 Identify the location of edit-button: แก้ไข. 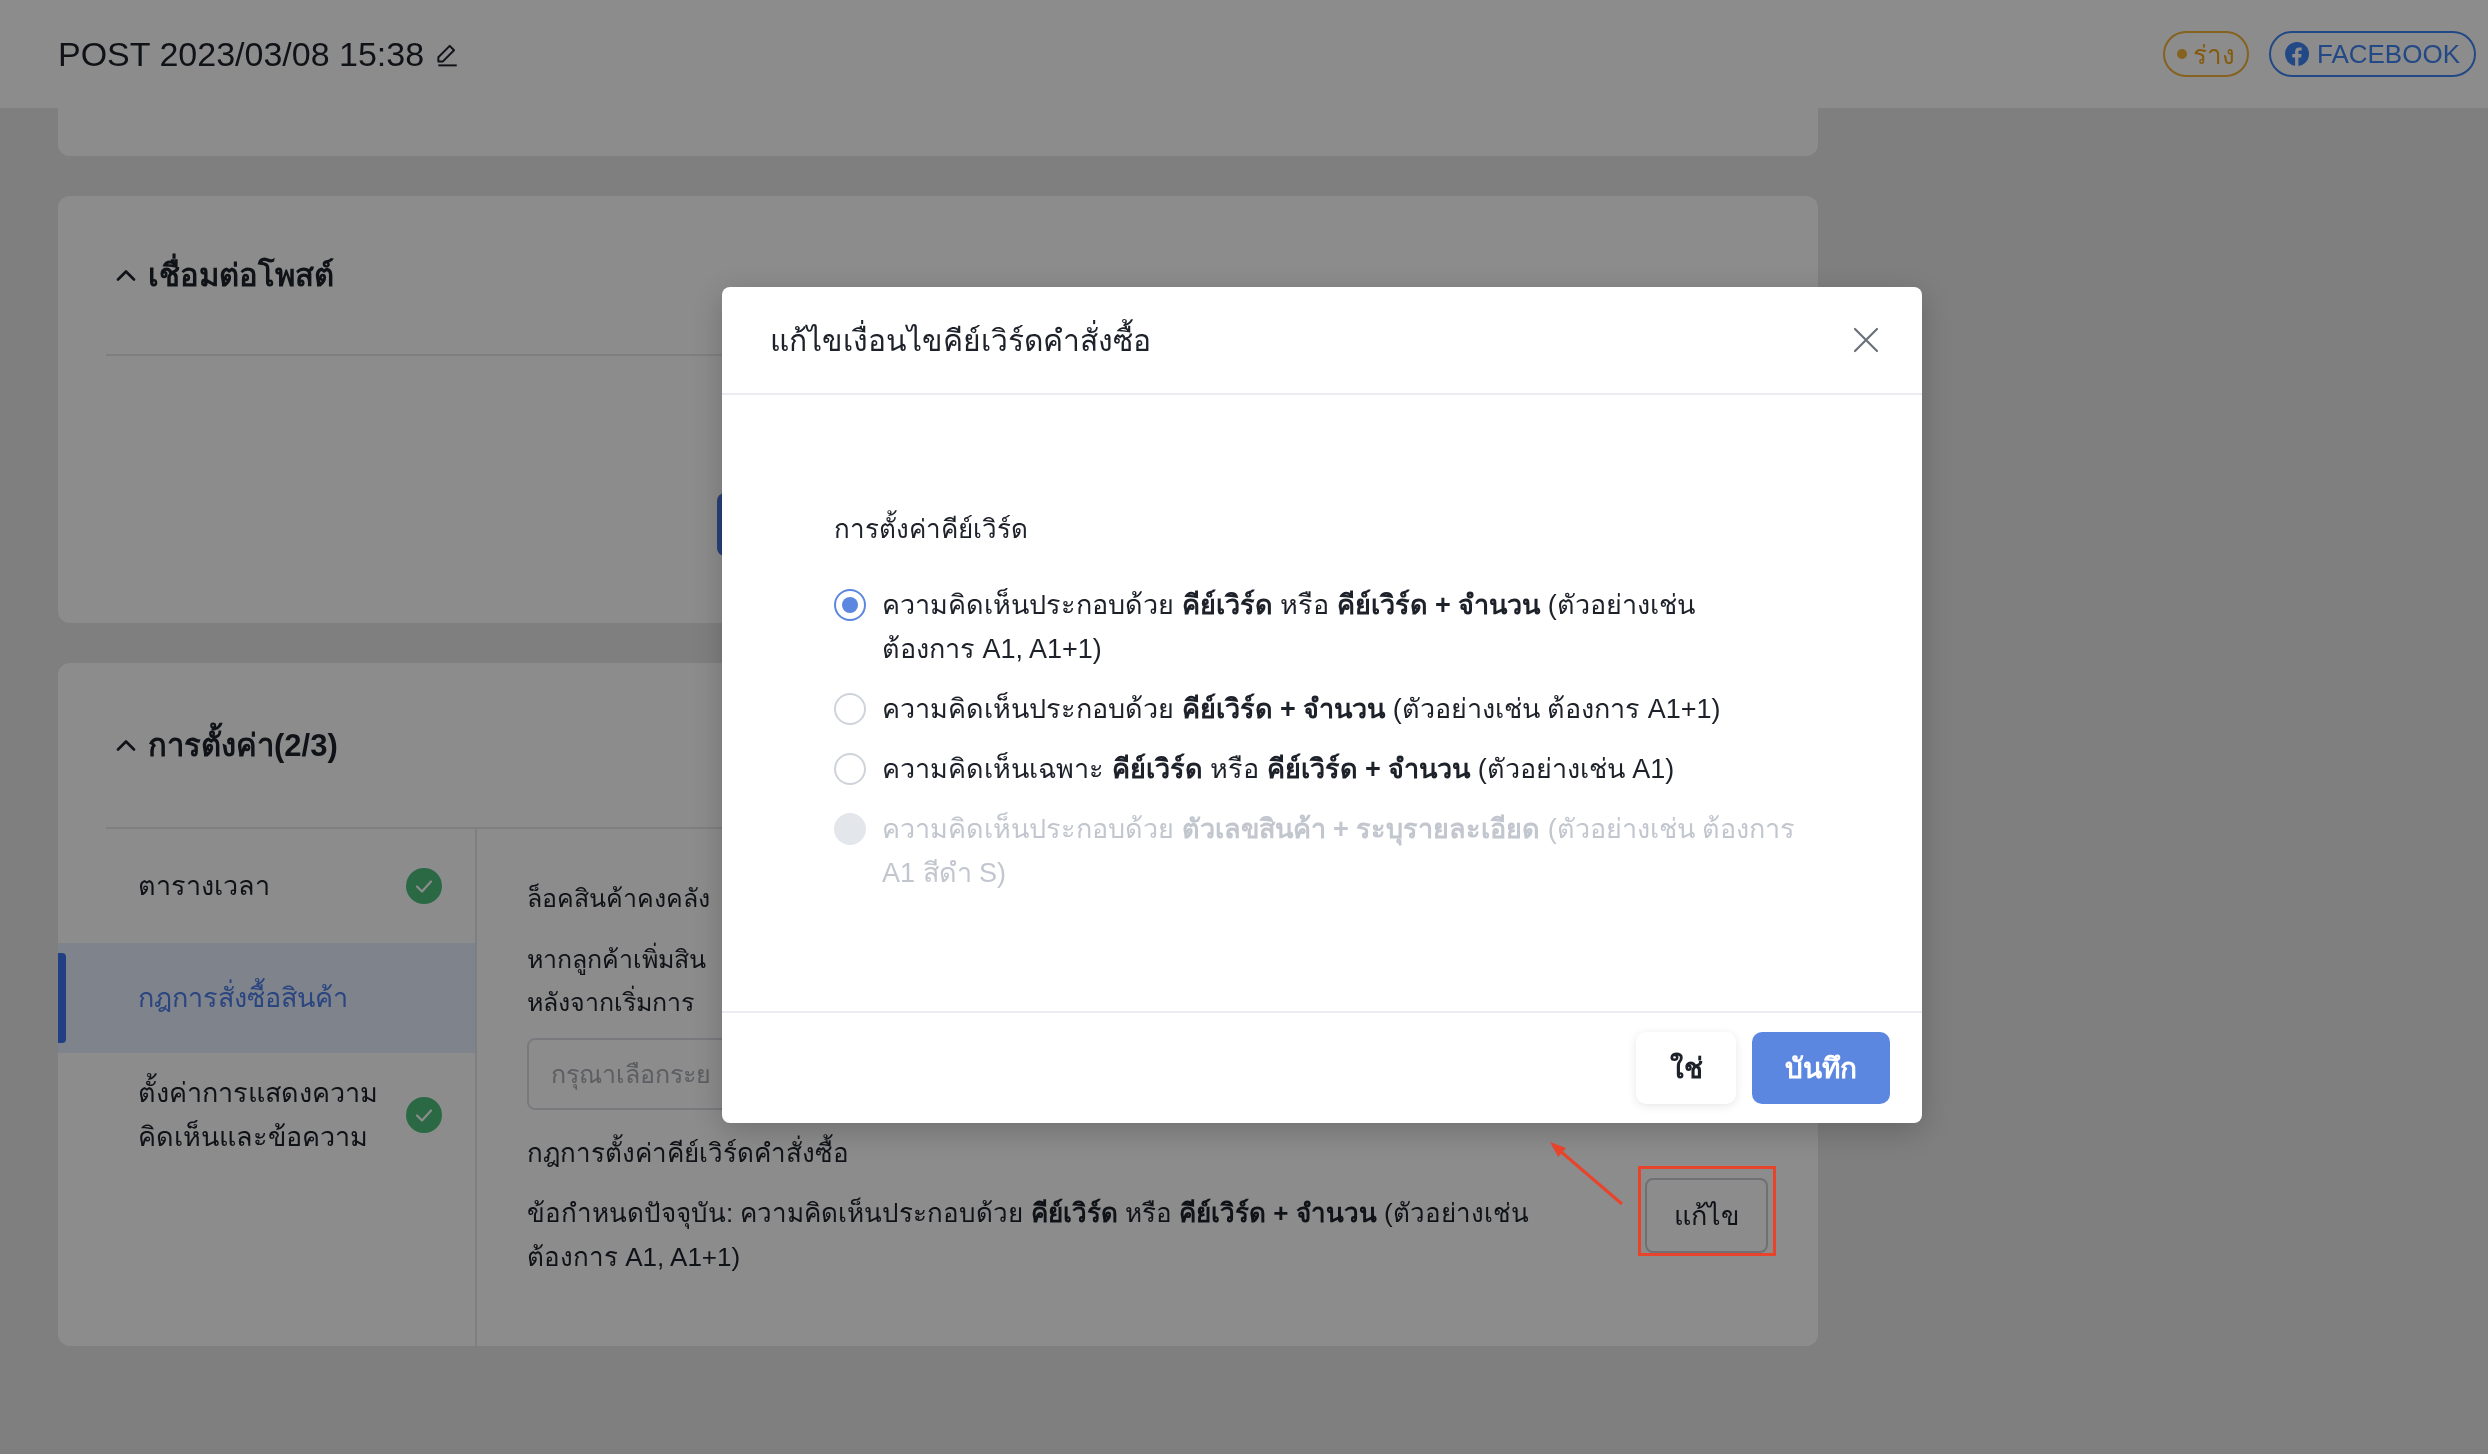
(1706, 1215).